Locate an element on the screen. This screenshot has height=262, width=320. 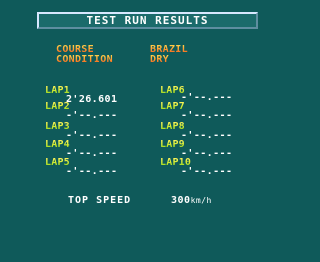
top-speed-readout: 300km/h is located at coordinates (191, 201).